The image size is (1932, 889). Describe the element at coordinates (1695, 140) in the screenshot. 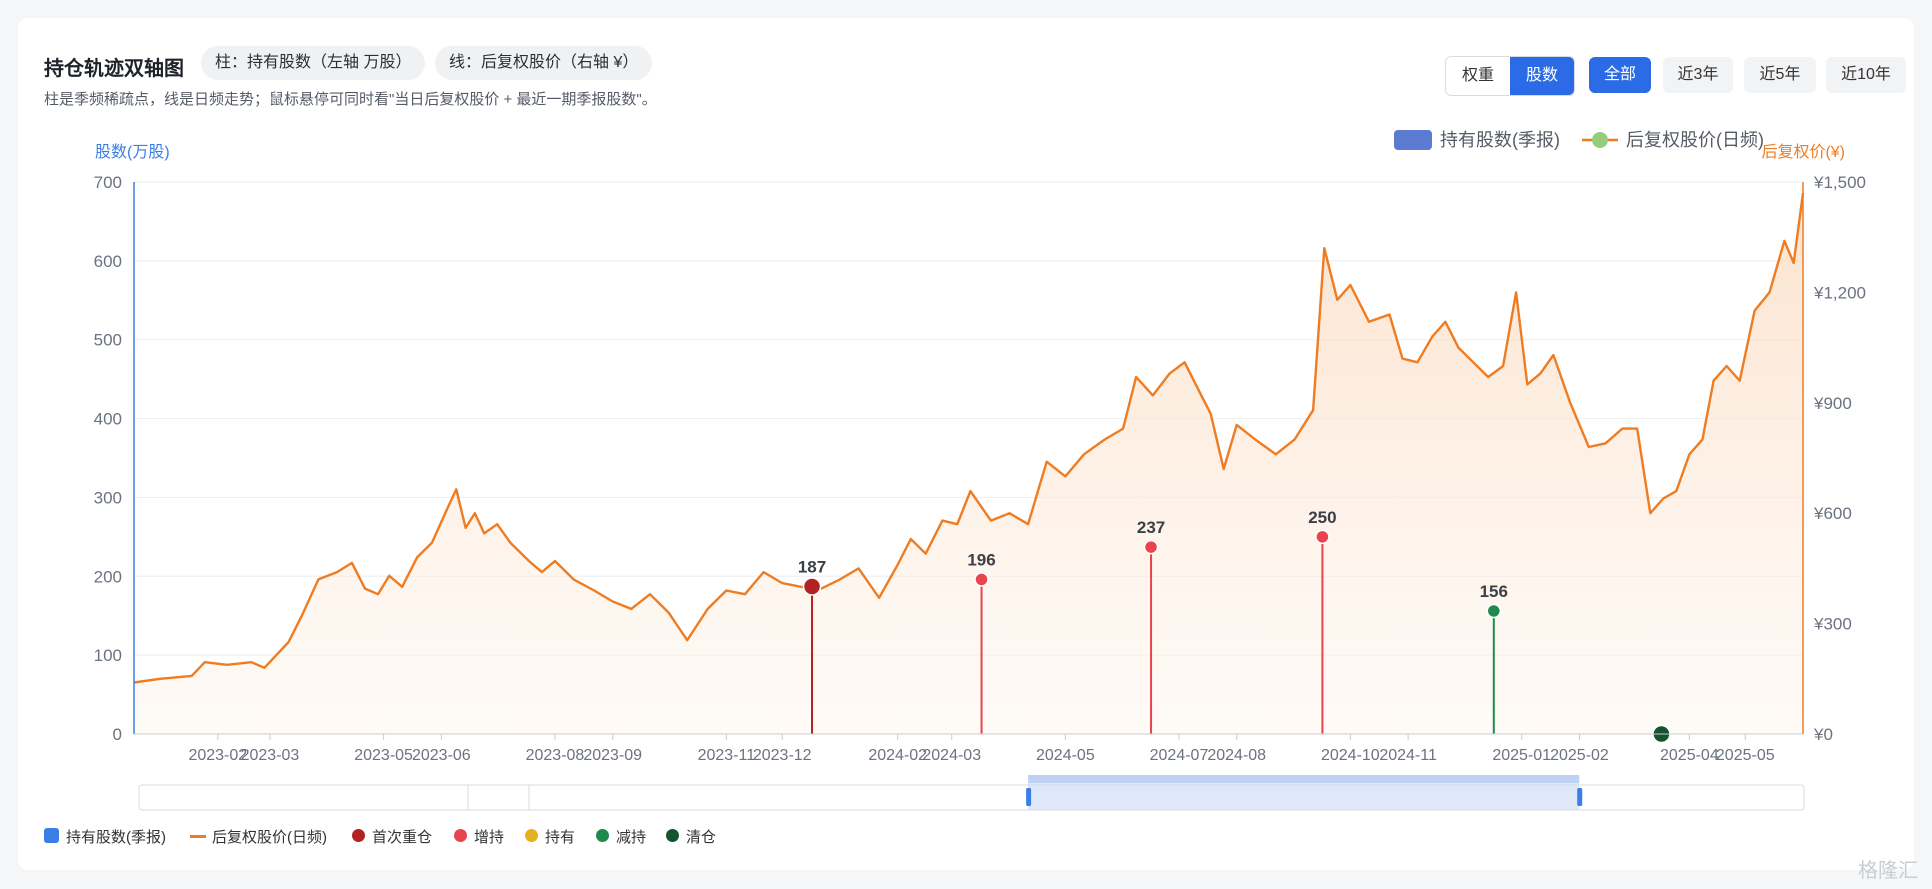

I see `legend-line-label: 后复权股价(日频)` at that location.